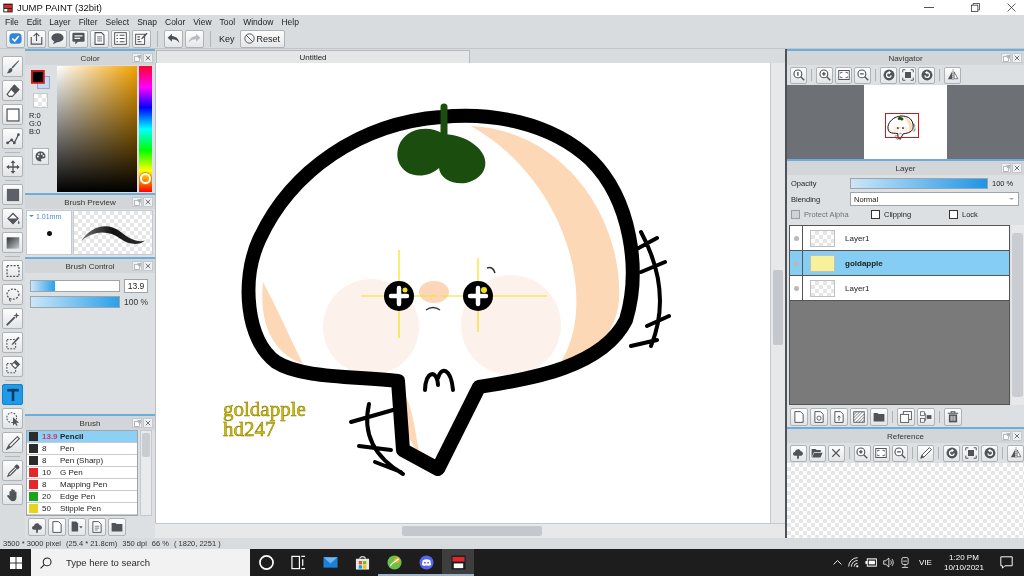  I want to click on brush-list-item: 8 Pen, so click(82, 449).